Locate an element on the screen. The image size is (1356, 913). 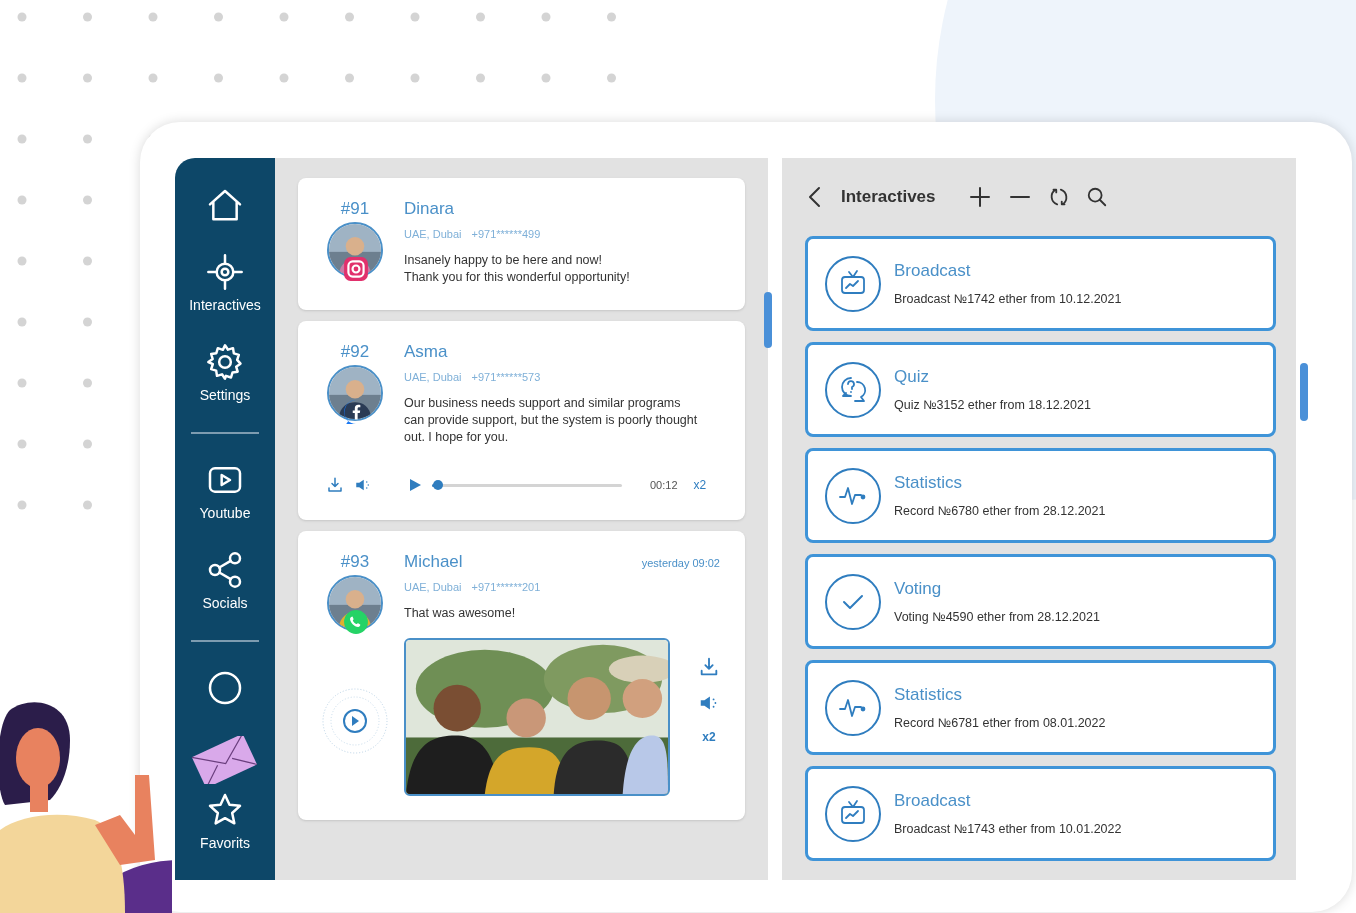
sidebar-item: Interactives is located at coordinates (225, 284).